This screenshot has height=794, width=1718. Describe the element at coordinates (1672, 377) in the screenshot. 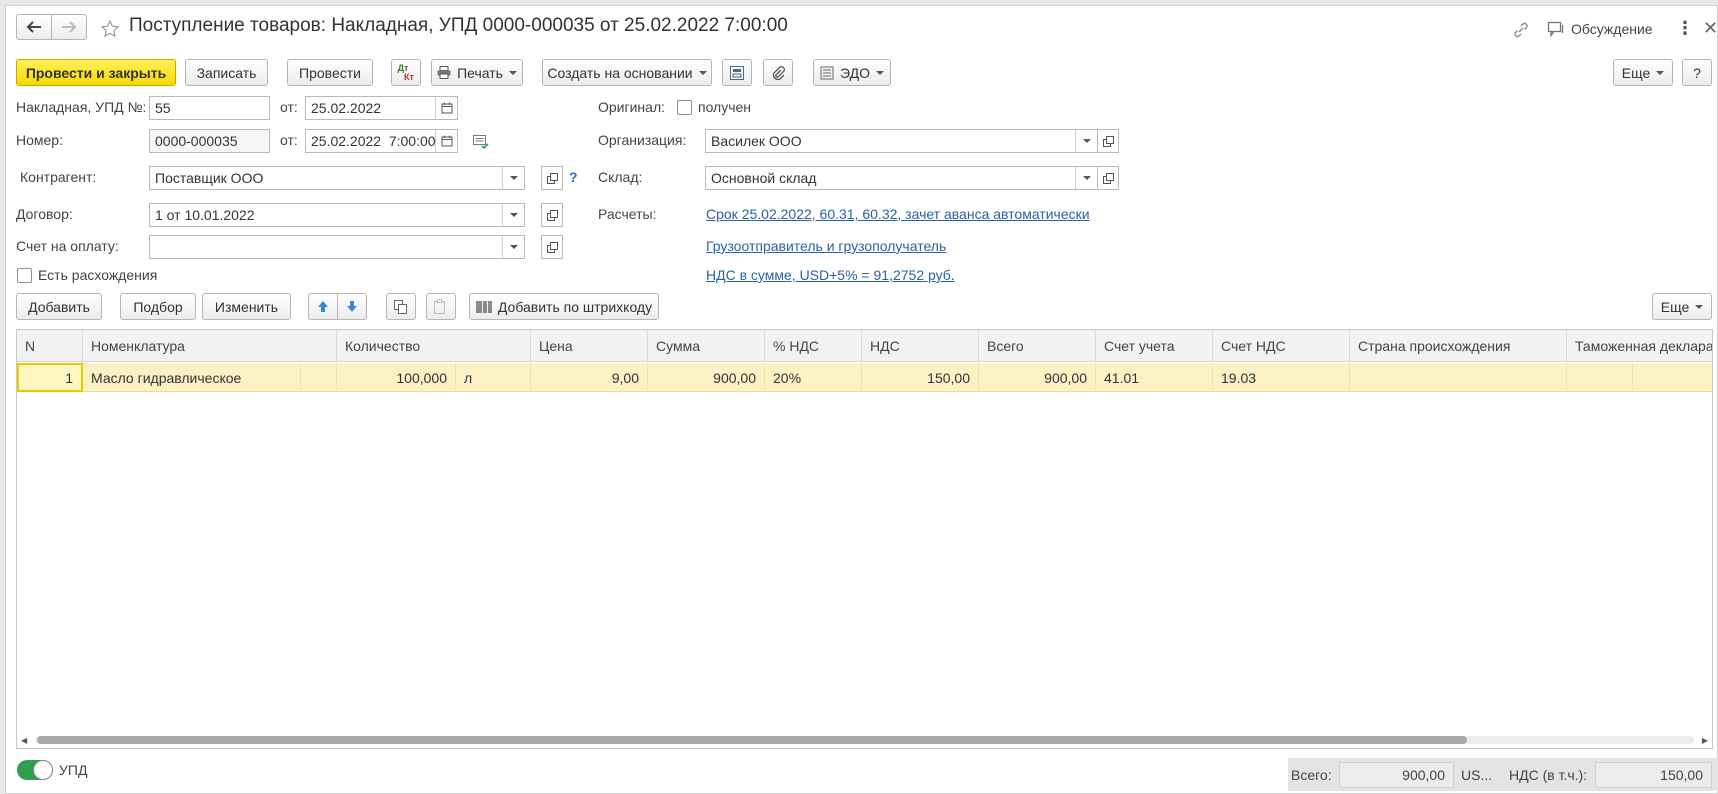

I see `customs-extra-cell` at that location.